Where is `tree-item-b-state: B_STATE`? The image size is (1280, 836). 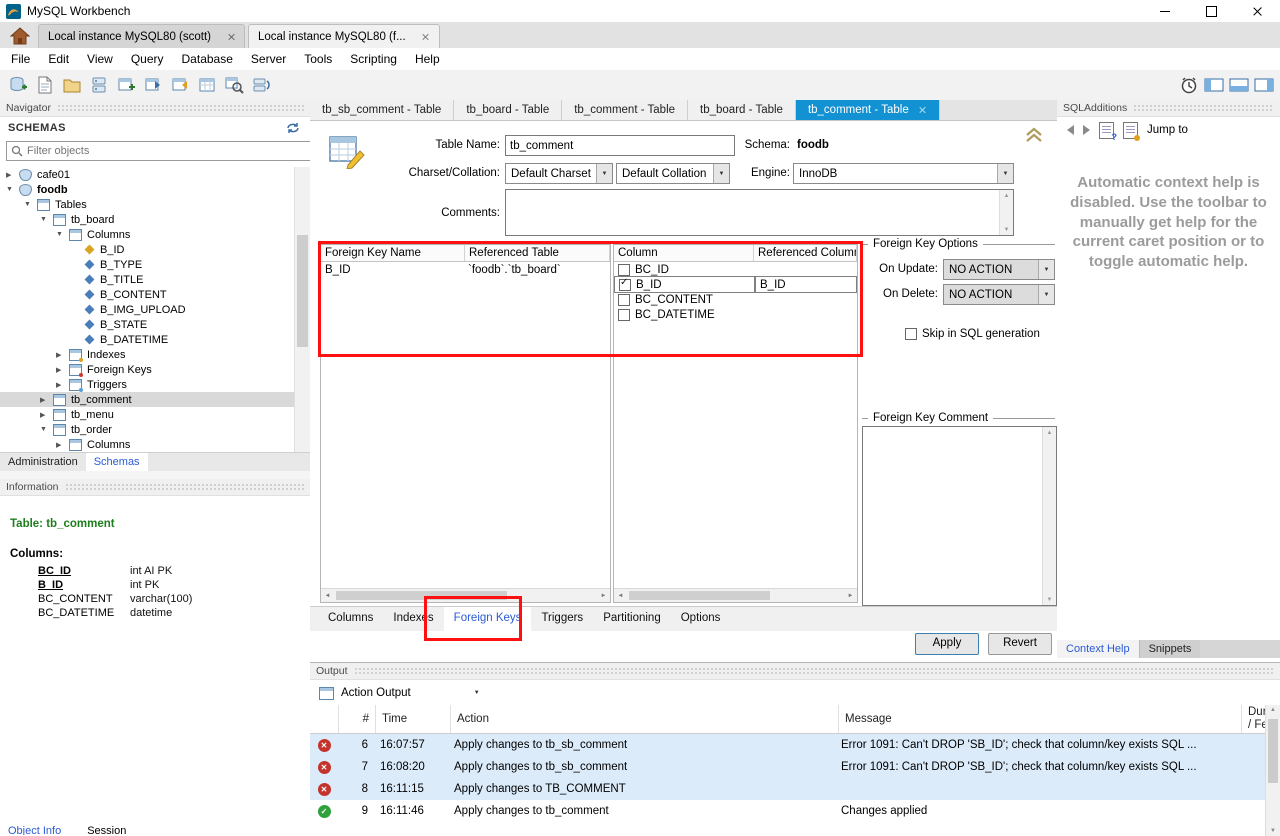 tree-item-b-state: B_STATE is located at coordinates (155, 324).